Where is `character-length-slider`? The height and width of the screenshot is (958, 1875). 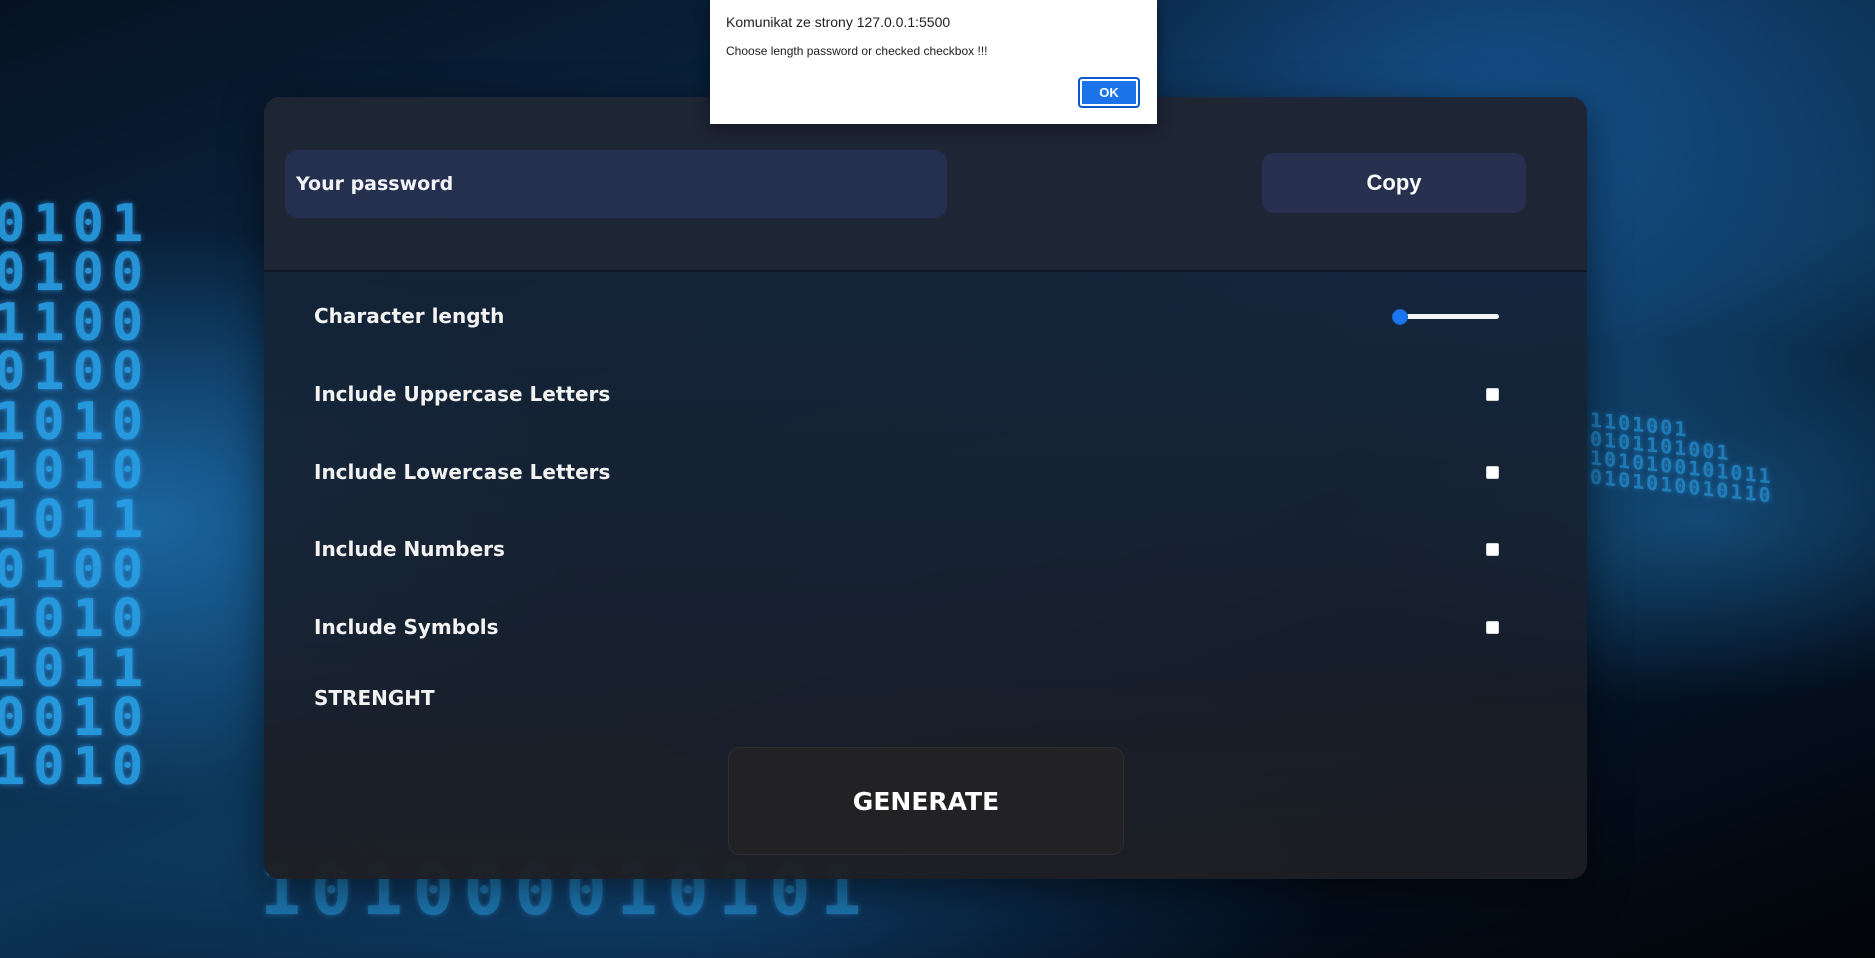 character-length-slider is located at coordinates (1445, 316).